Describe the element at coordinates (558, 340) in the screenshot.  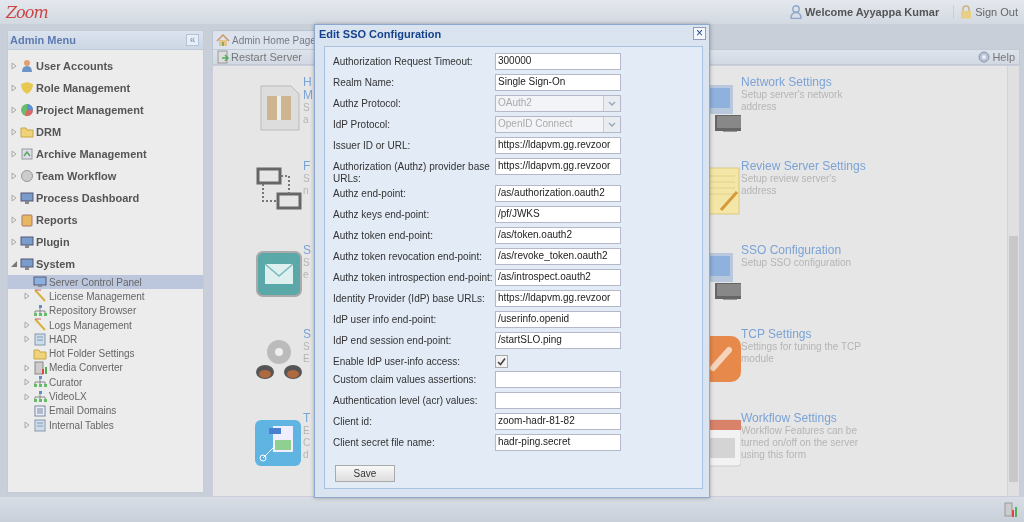
I see `input-field: /startSLO.ping` at that location.